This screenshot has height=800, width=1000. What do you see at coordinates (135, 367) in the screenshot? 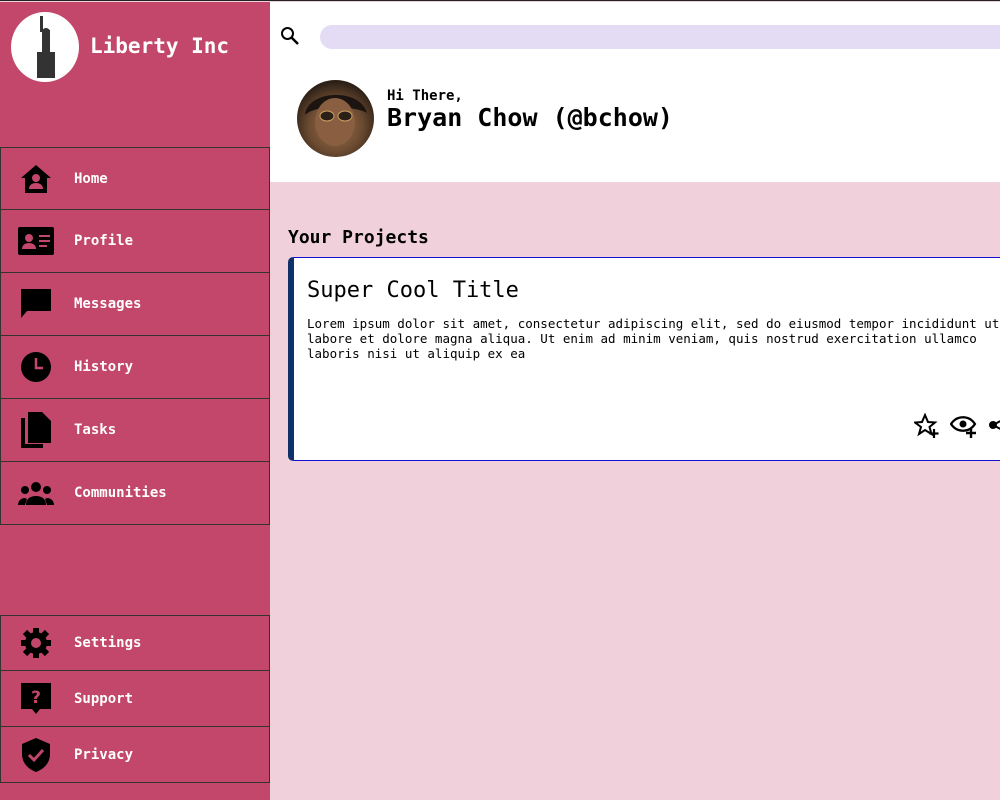
I see `nav-history: History` at bounding box center [135, 367].